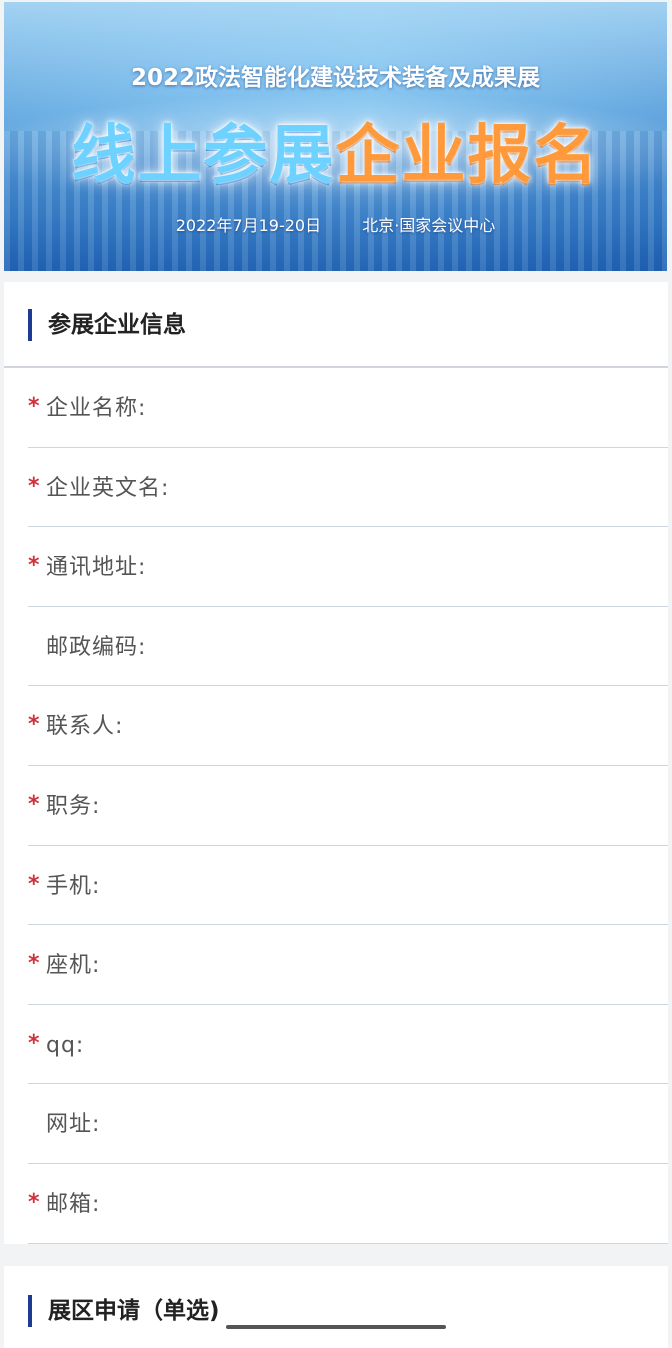 Image resolution: width=672 pixels, height=1348 pixels. Describe the element at coordinates (96, 568) in the screenshot. I see `field-label: 通讯地址:` at that location.